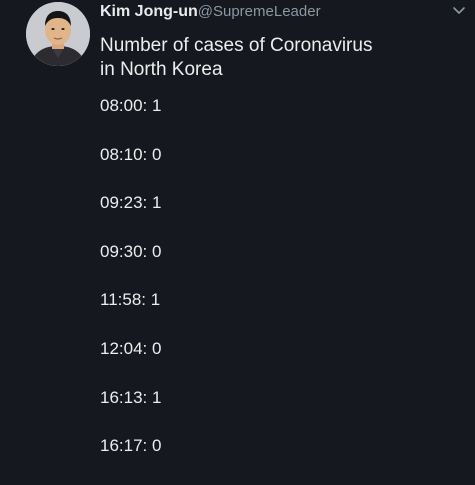 This screenshot has width=475, height=485. I want to click on tweet-text-line: Number of cases of Coronavirus, so click(236, 45).